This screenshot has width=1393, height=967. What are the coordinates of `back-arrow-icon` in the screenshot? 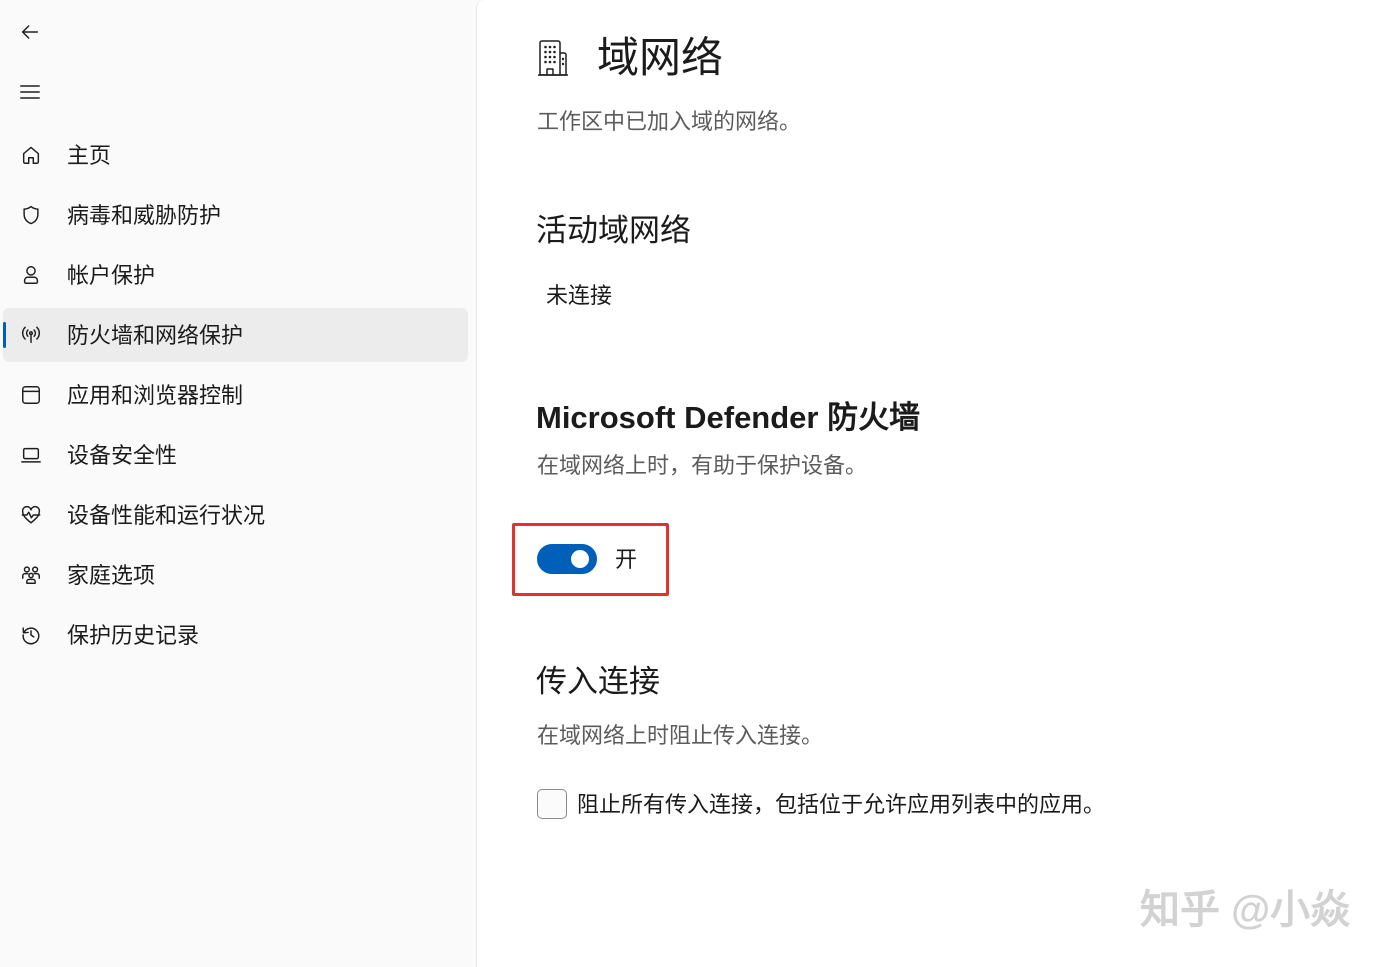 It's located at (30, 32).